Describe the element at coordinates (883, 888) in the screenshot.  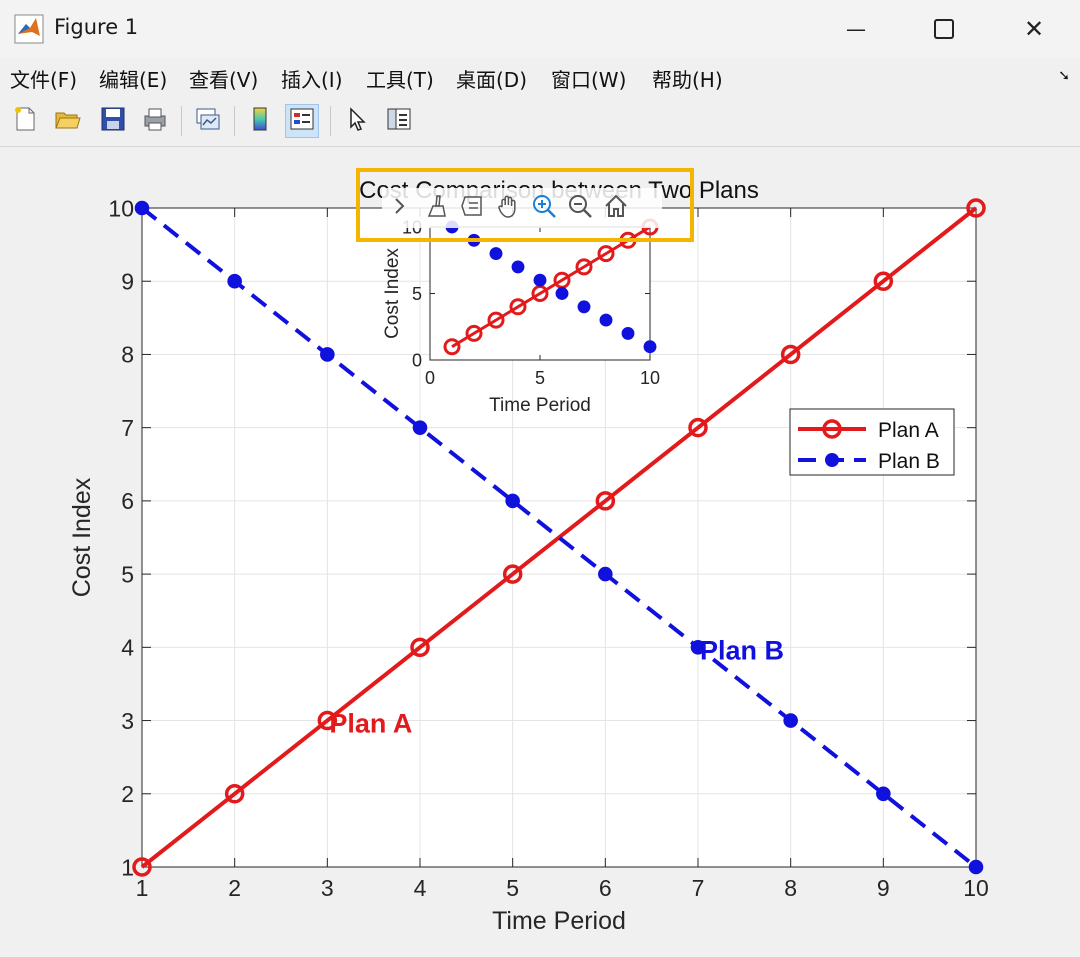
I see `x-tick-label: 9` at that location.